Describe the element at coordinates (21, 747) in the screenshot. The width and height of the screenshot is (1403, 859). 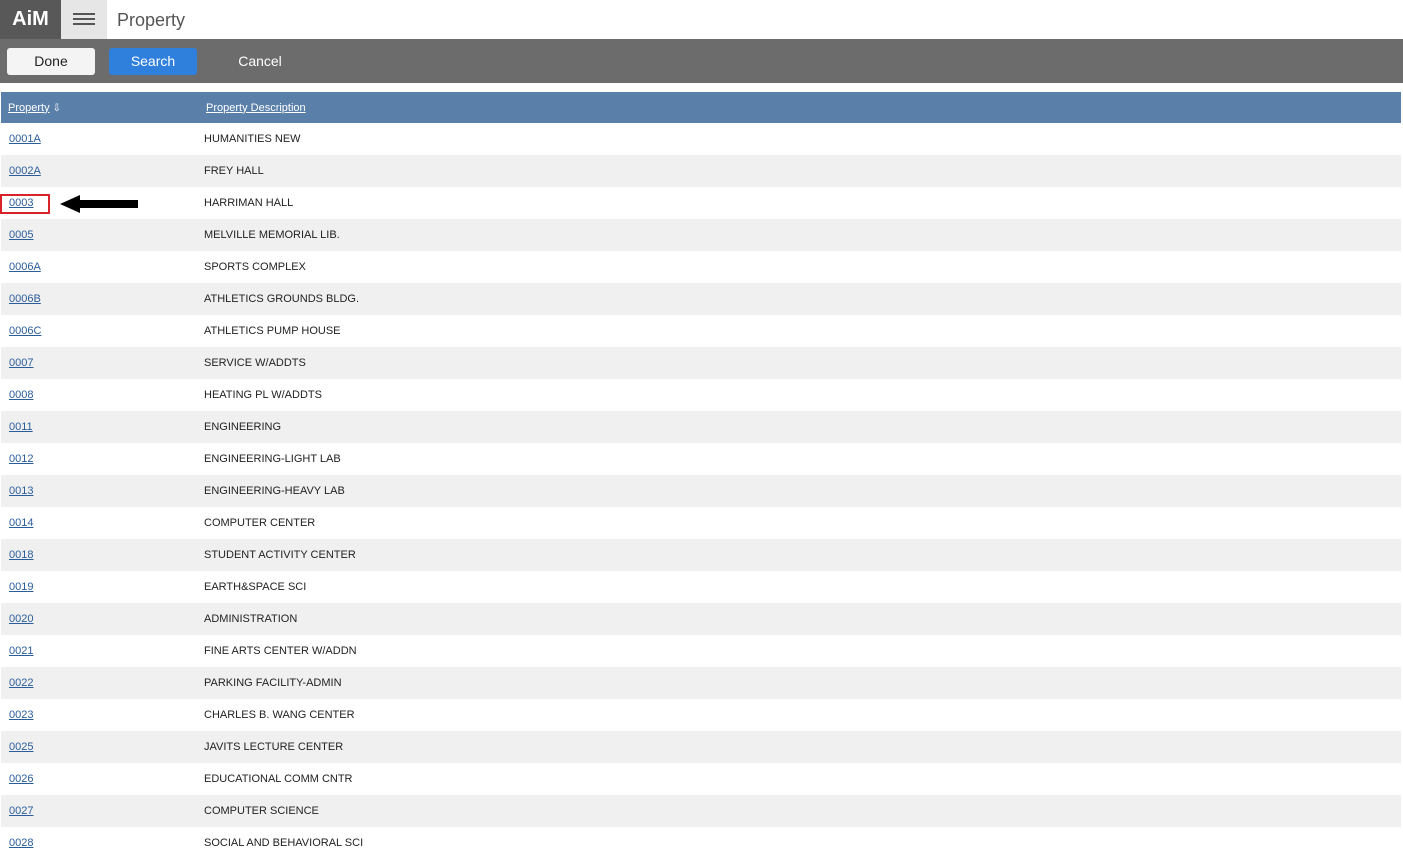
I see `property-link: 0025` at that location.